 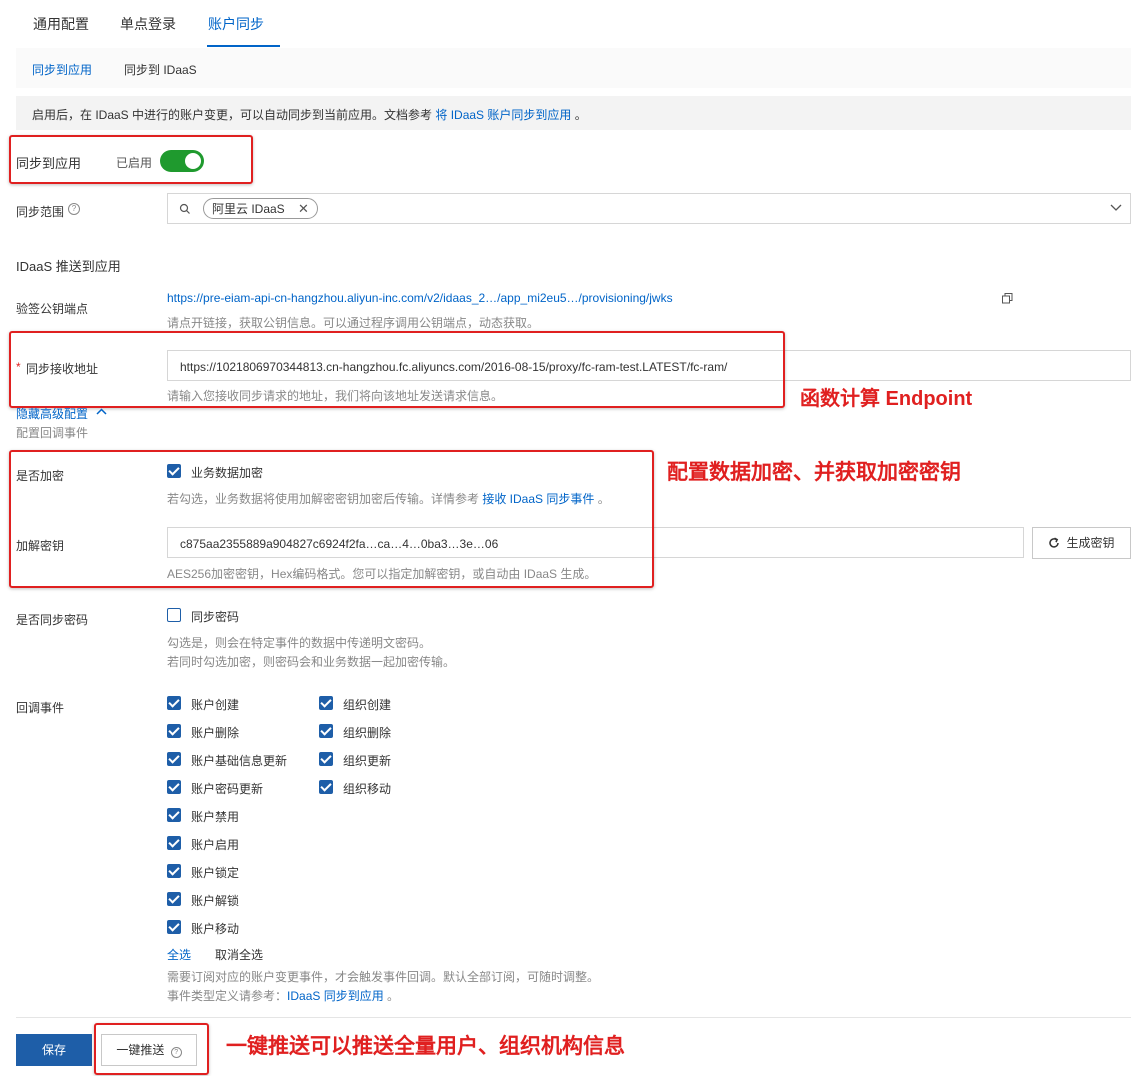 I want to click on annotation-box-encryption, so click(x=331, y=519).